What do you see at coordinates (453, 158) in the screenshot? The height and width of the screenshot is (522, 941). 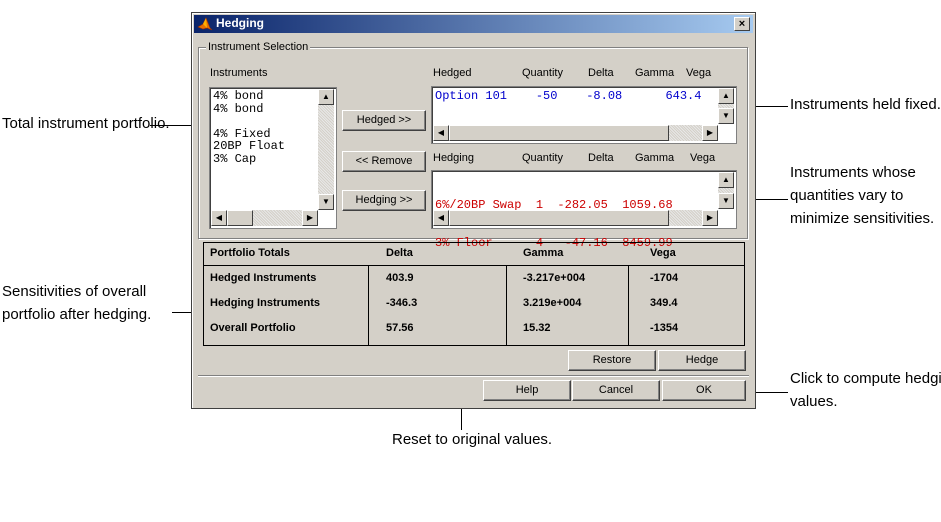 I see `hedging-col-name: Hedging` at bounding box center [453, 158].